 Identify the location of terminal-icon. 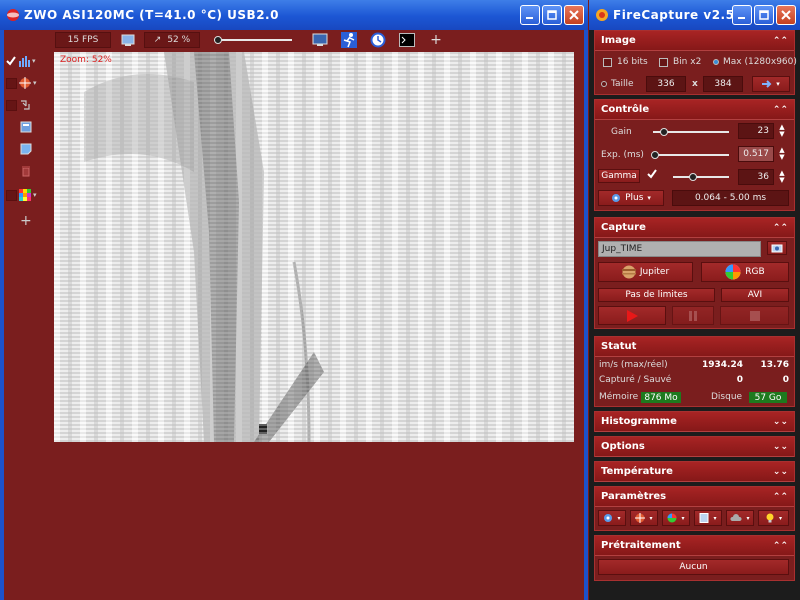
(407, 40).